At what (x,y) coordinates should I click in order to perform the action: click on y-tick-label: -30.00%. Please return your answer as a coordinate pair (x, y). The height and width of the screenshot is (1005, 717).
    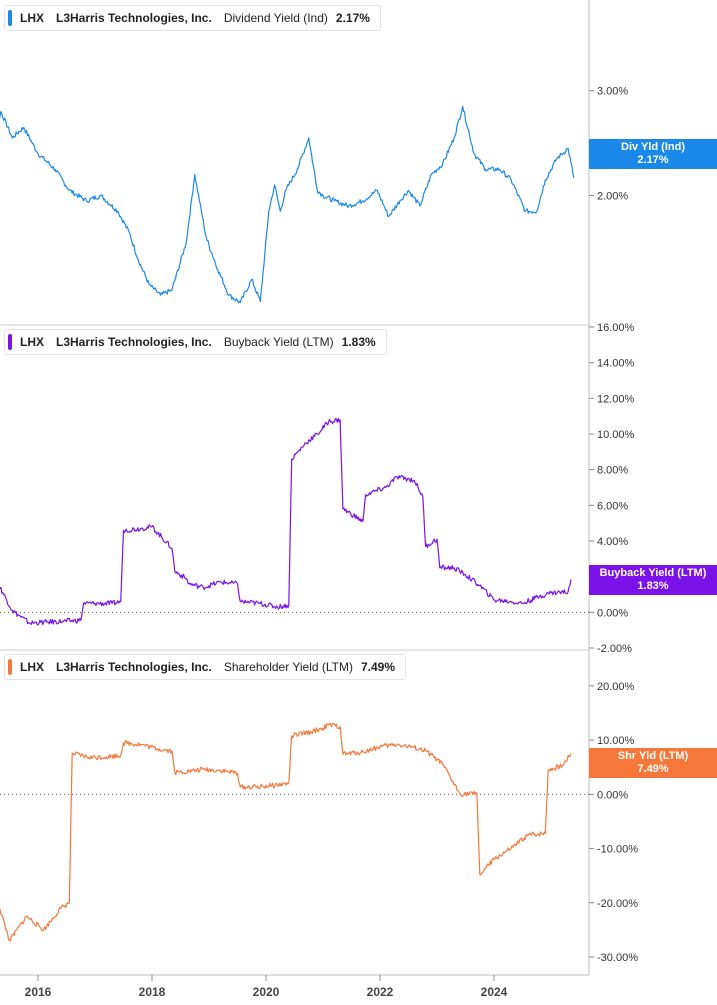
    Looking at the image, I should click on (617, 958).